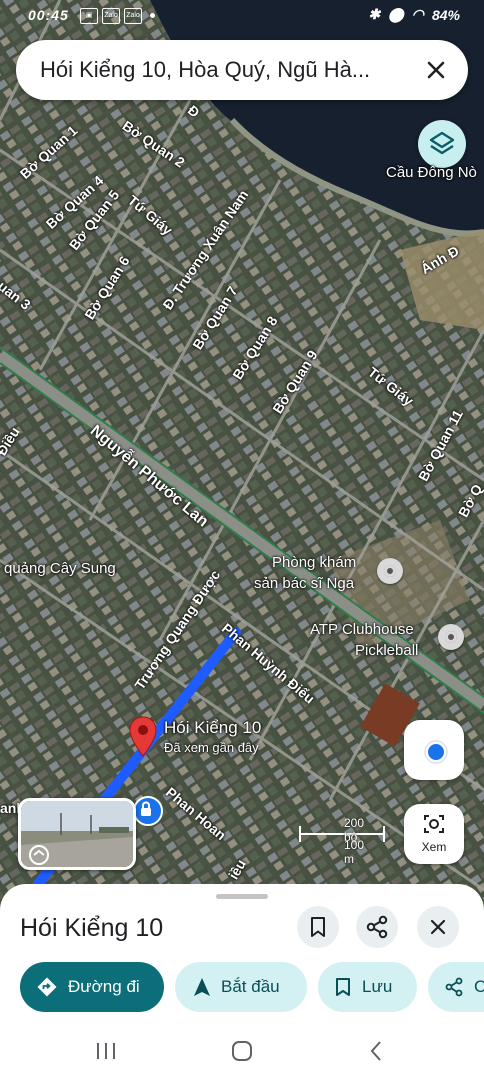 This screenshot has width=484, height=1080. I want to click on map-label-cau-dong-no: Cầu Đông Nò, so click(431, 172).